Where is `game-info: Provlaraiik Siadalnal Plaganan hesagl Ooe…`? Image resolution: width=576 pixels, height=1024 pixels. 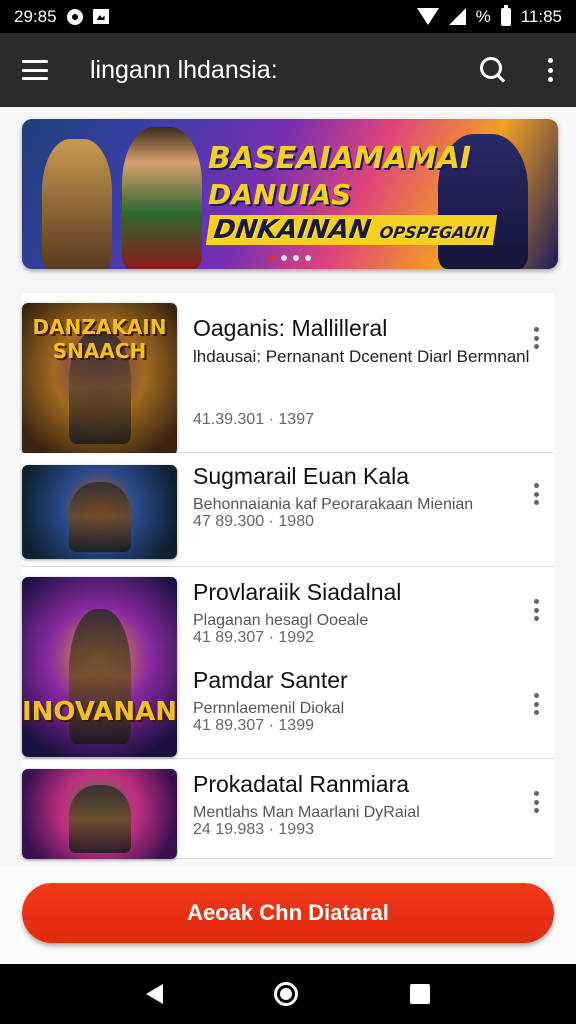 game-info: Provlaraiik Siadalnal Plaganan hesagl Ooe… is located at coordinates (365, 613).